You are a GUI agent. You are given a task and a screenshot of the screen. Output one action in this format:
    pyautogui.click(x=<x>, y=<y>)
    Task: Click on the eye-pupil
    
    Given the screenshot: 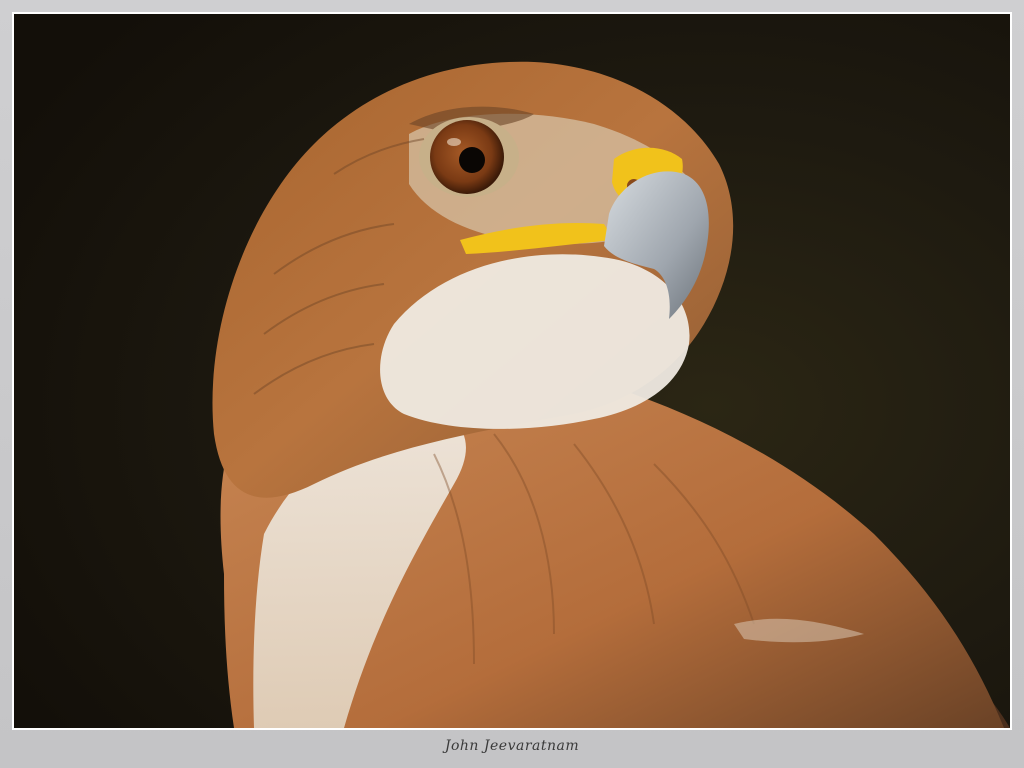 What is the action you would take?
    pyautogui.click(x=472, y=160)
    